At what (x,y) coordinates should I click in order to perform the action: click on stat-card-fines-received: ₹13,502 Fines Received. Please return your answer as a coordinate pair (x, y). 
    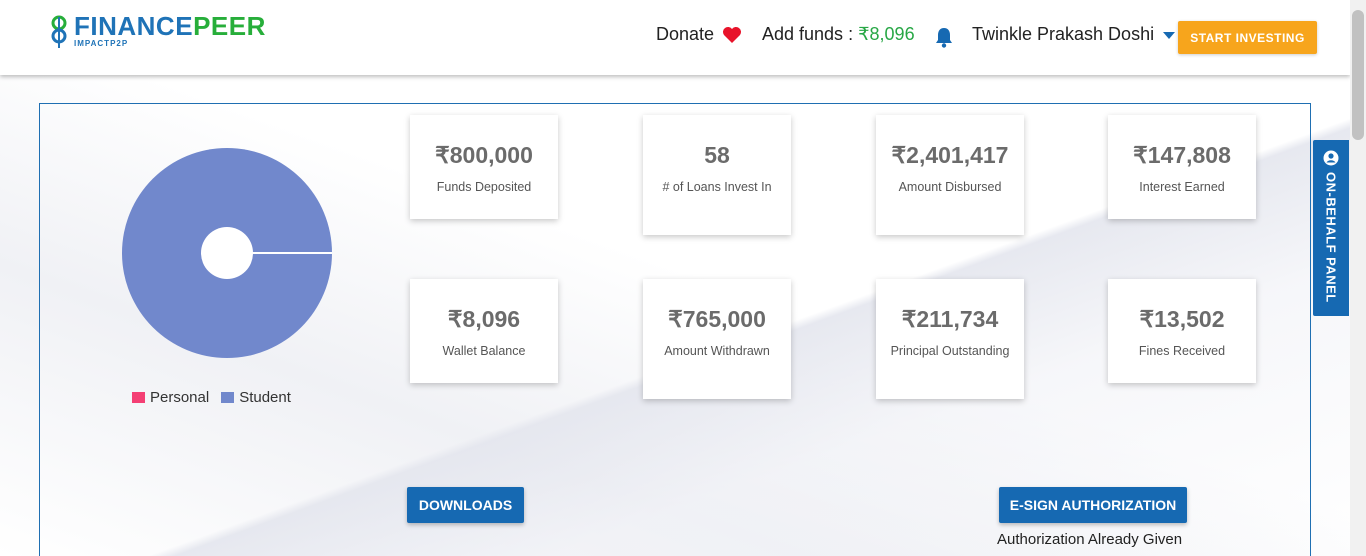
    Looking at the image, I should click on (1182, 331).